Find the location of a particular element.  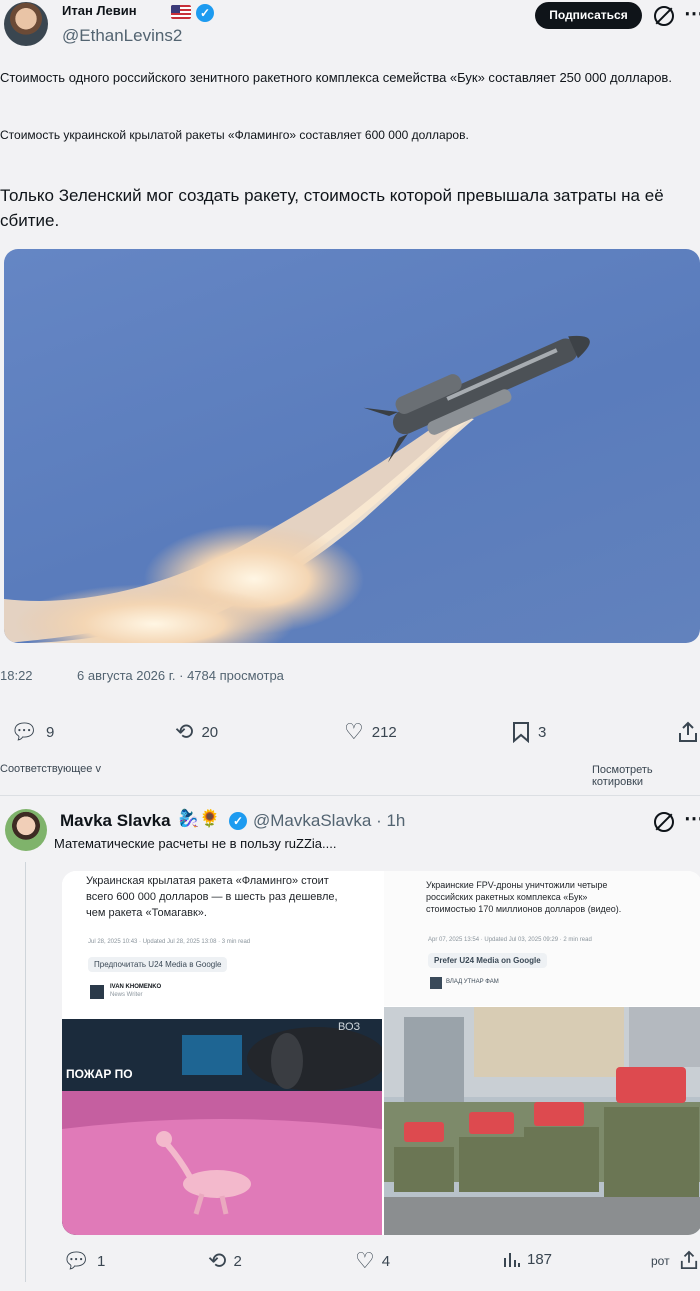

repost-action: ⟲ 20 is located at coordinates (196, 732).